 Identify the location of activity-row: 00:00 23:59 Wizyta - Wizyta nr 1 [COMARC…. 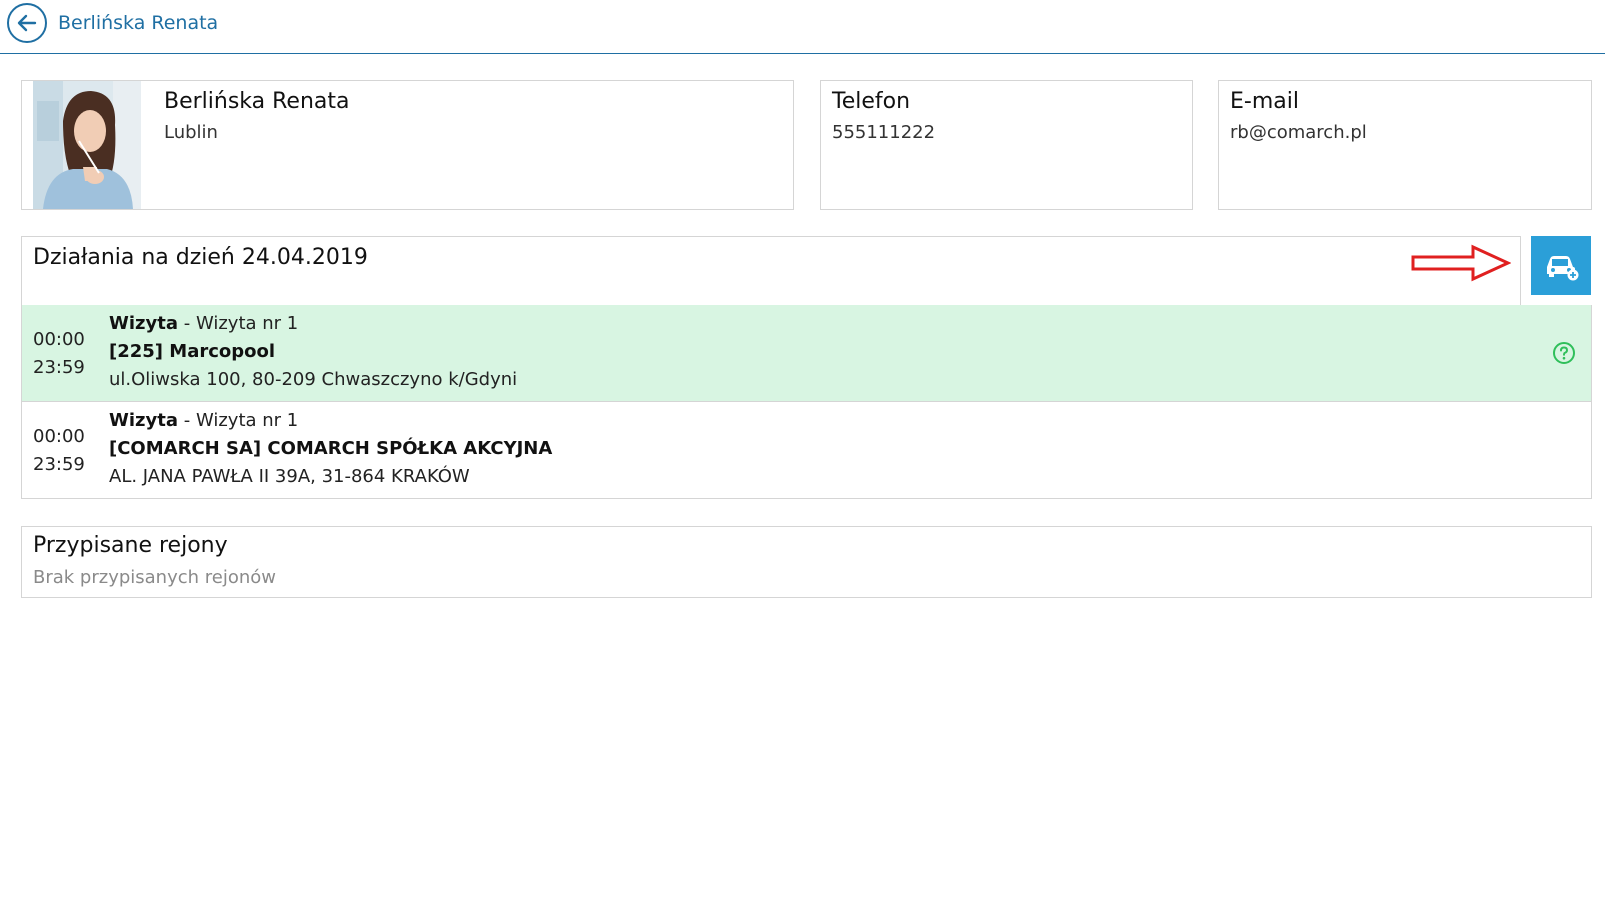
(806, 450).